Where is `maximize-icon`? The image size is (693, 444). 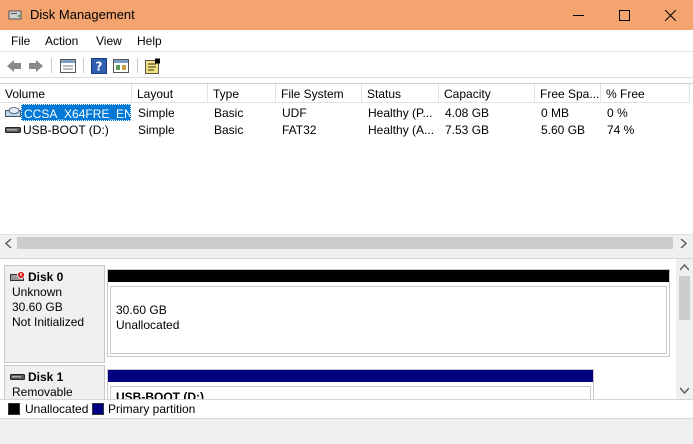
maximize-icon is located at coordinates (624, 15).